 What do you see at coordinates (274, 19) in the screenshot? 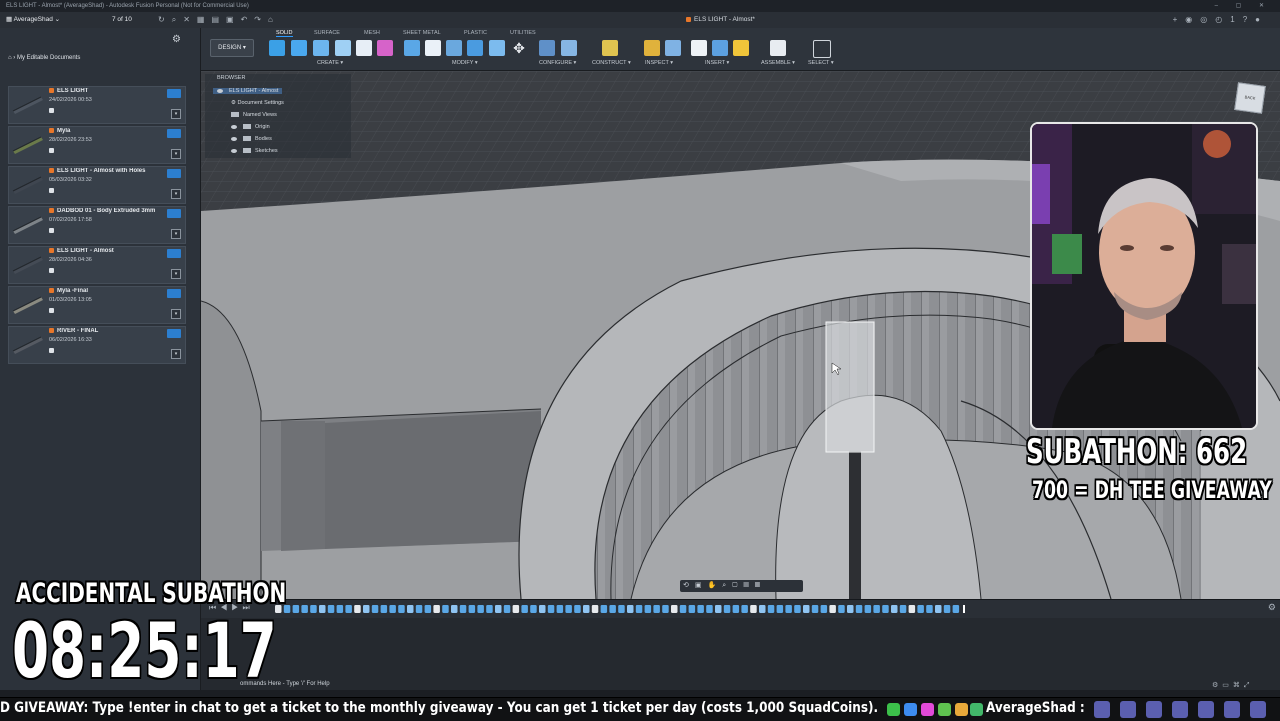
I see `home-icon: ⌂` at bounding box center [274, 19].